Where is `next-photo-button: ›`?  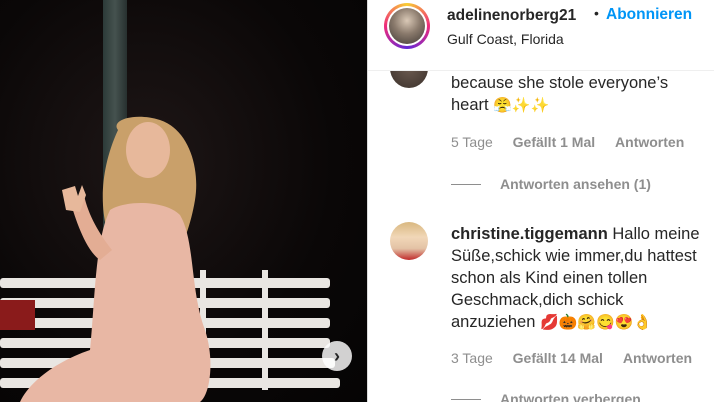
next-photo-button: › is located at coordinates (337, 356).